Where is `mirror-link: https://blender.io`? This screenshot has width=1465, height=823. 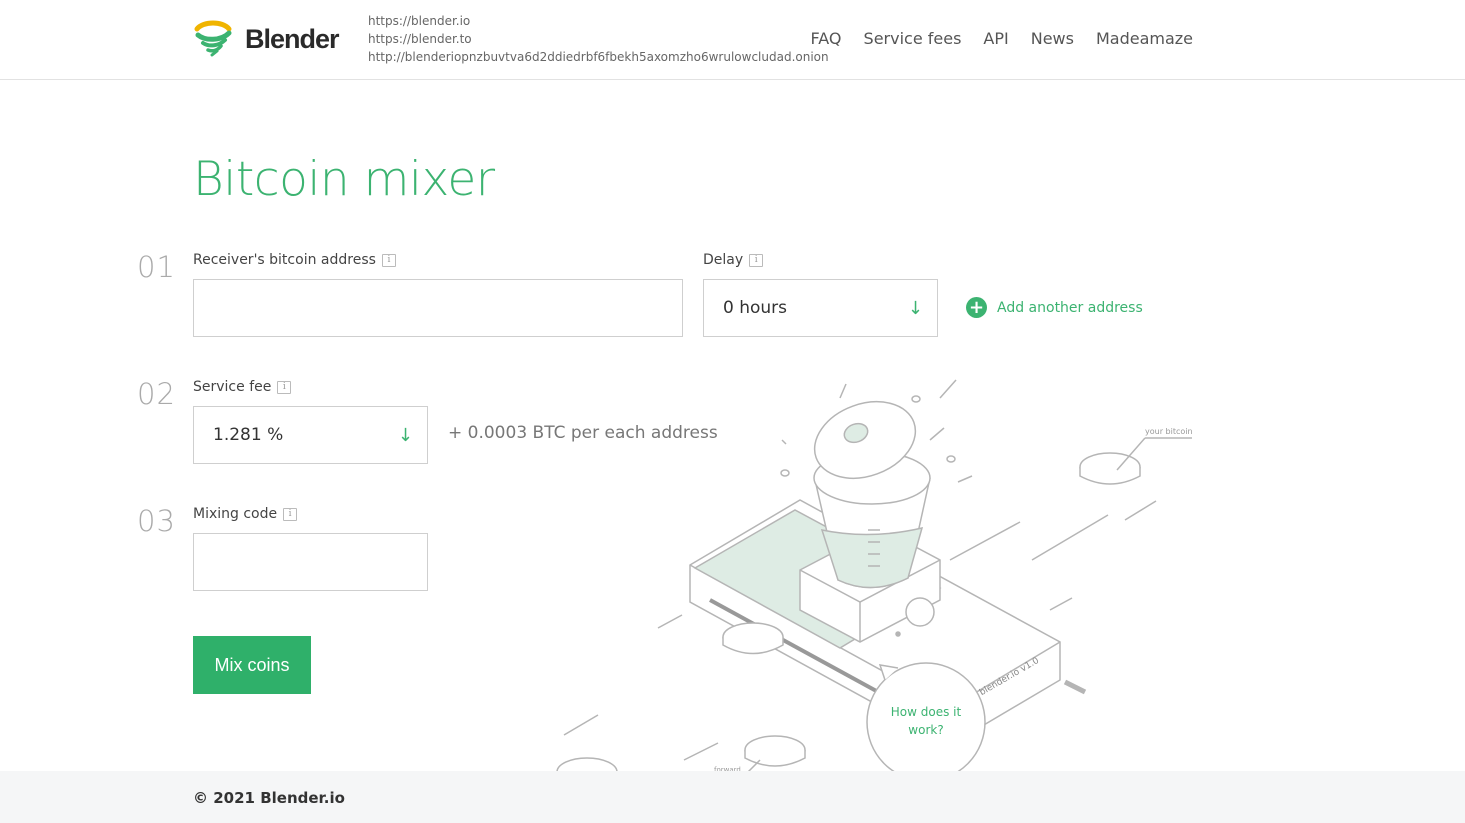 mirror-link: https://blender.io is located at coordinates (598, 21).